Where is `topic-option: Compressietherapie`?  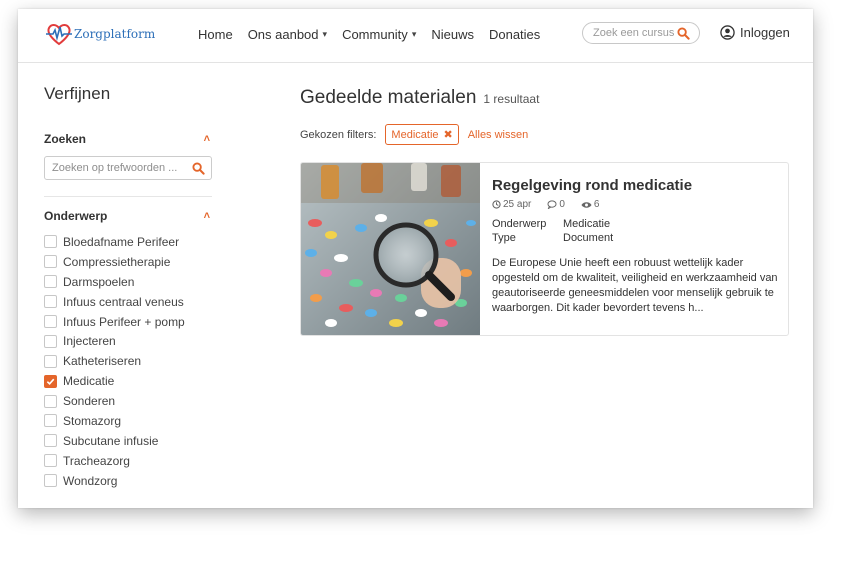 topic-option: Compressietherapie is located at coordinates (129, 262).